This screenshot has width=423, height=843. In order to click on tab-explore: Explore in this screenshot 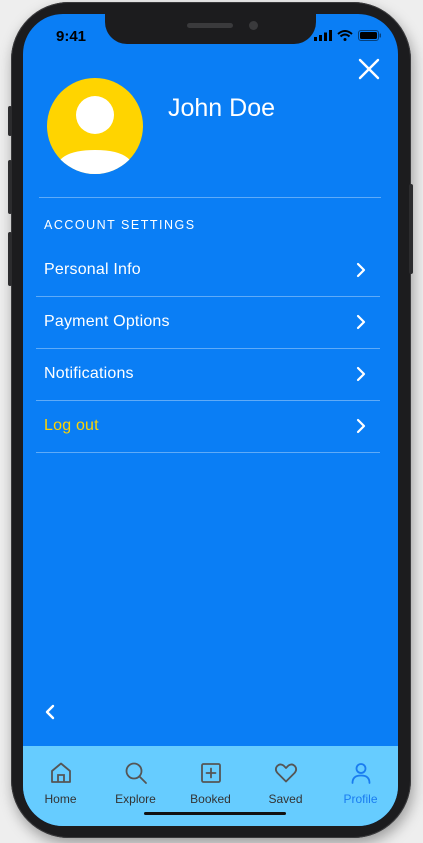, I will do `click(135, 783)`.